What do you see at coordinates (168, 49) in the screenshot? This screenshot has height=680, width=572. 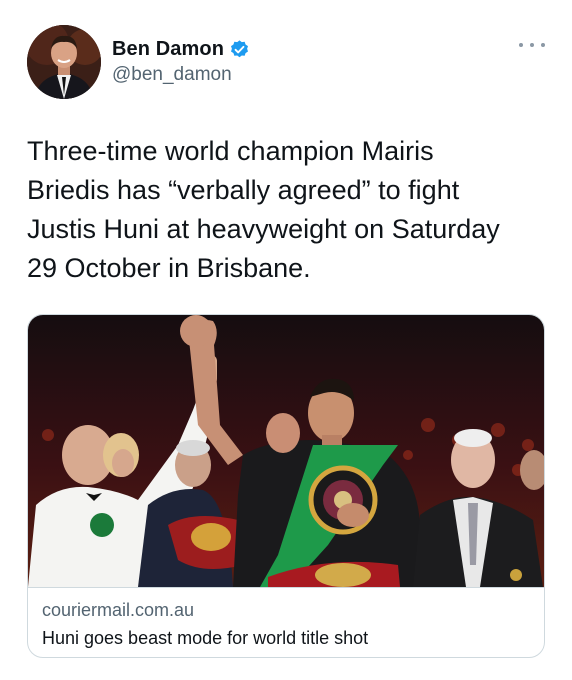 I see `author-display-name: Ben Damon` at bounding box center [168, 49].